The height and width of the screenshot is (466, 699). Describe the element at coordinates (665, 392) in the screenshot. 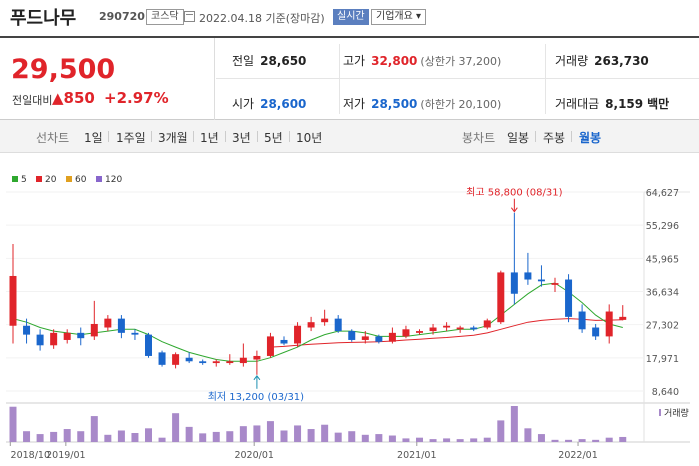

I see `y-tick-label: 8,640` at that location.